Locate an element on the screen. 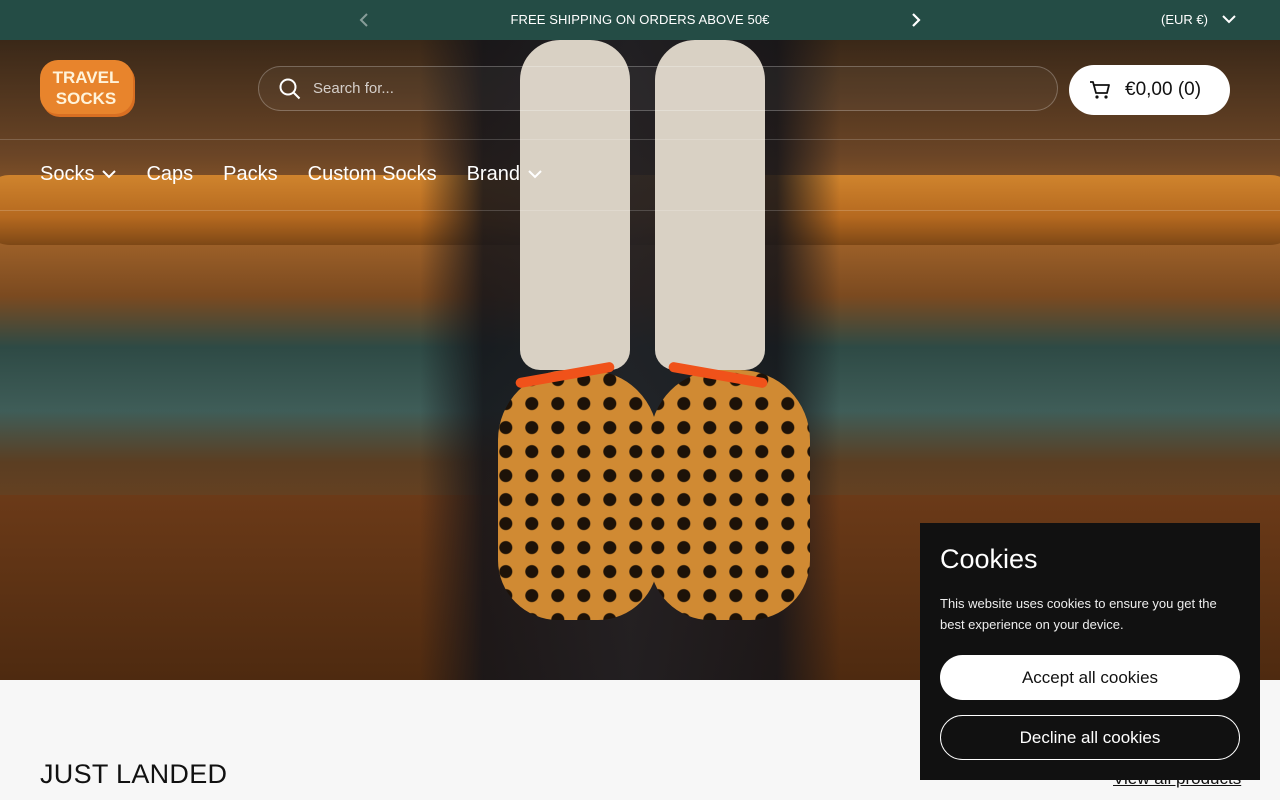 Image resolution: width=1280 pixels, height=800 pixels. accept-cookies-button: Accept all cookies is located at coordinates (1090, 677).